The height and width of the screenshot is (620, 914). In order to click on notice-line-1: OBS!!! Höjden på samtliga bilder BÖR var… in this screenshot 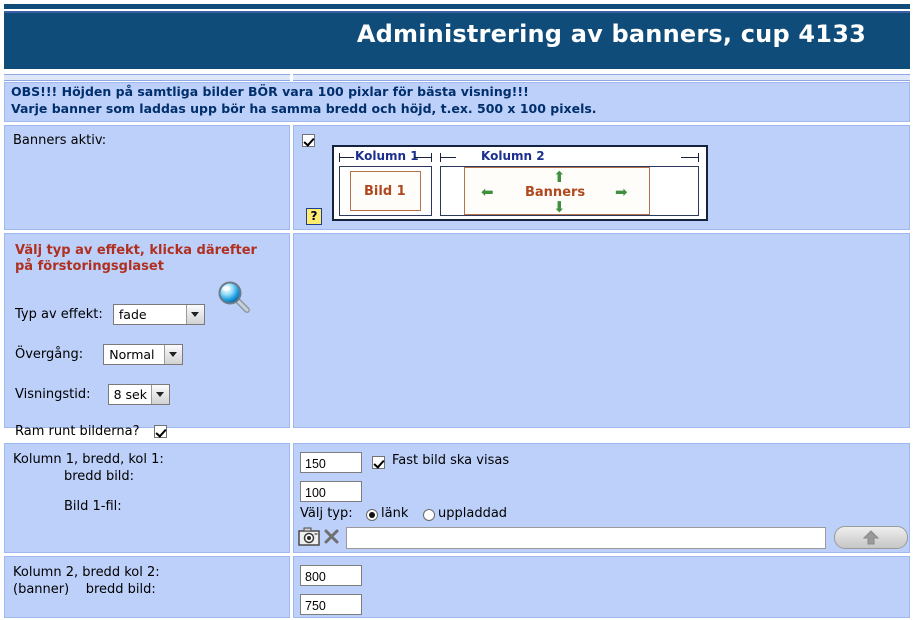, I will do `click(270, 91)`.